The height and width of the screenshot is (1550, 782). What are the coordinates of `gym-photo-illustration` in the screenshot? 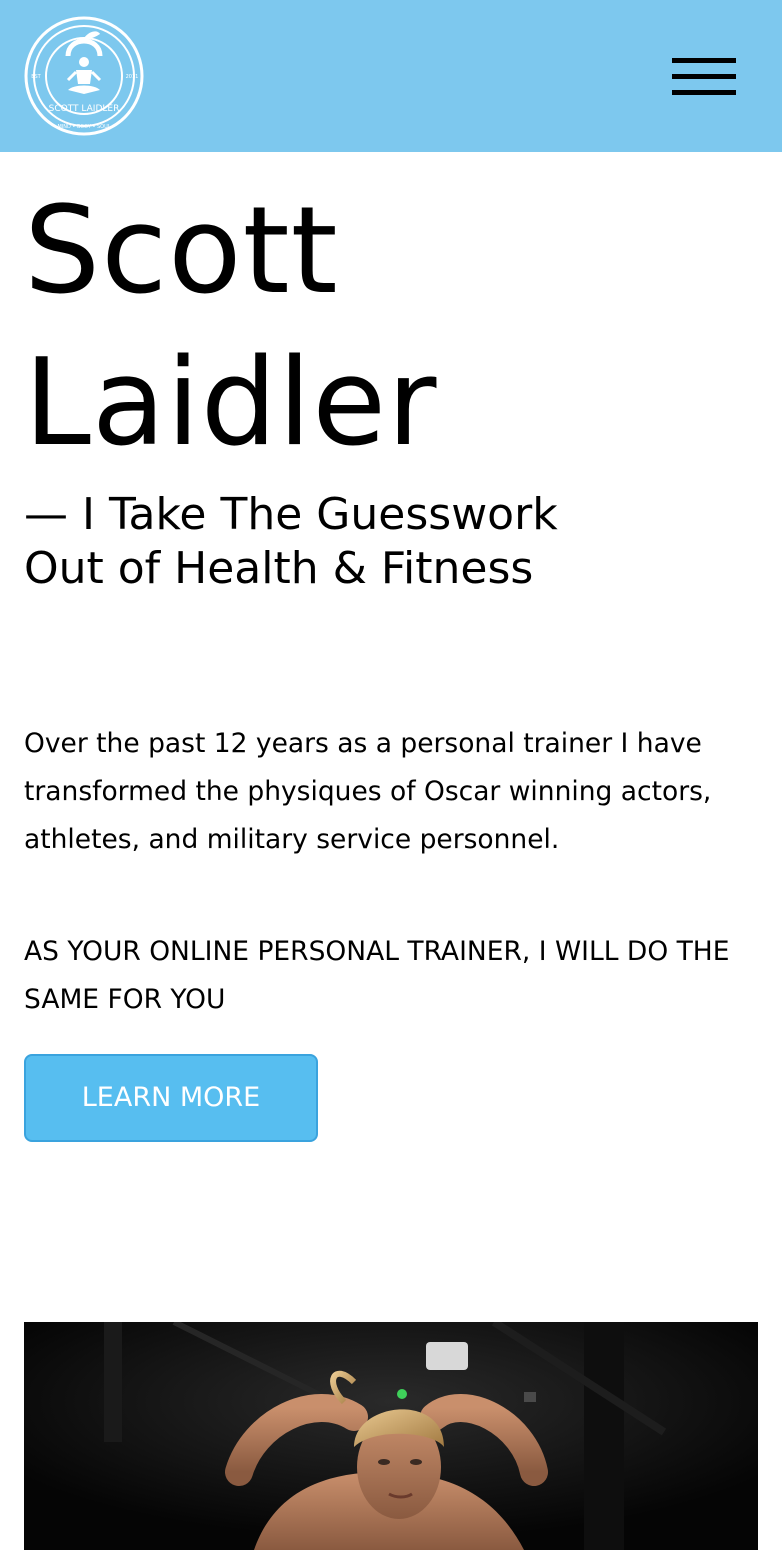 It's located at (391, 1436).